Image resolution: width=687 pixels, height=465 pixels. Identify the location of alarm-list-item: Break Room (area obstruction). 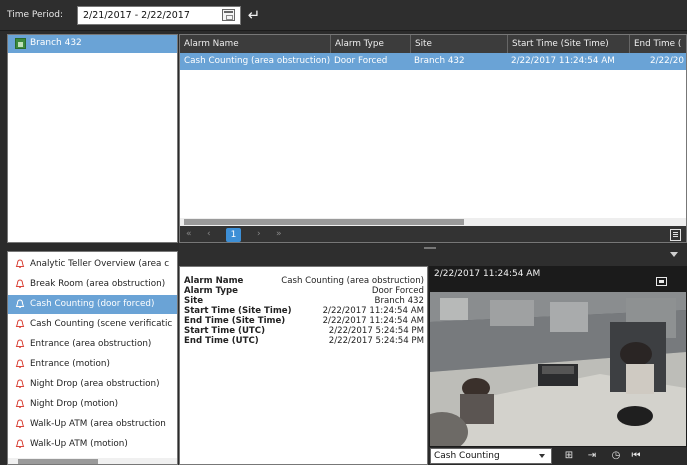
(92, 284).